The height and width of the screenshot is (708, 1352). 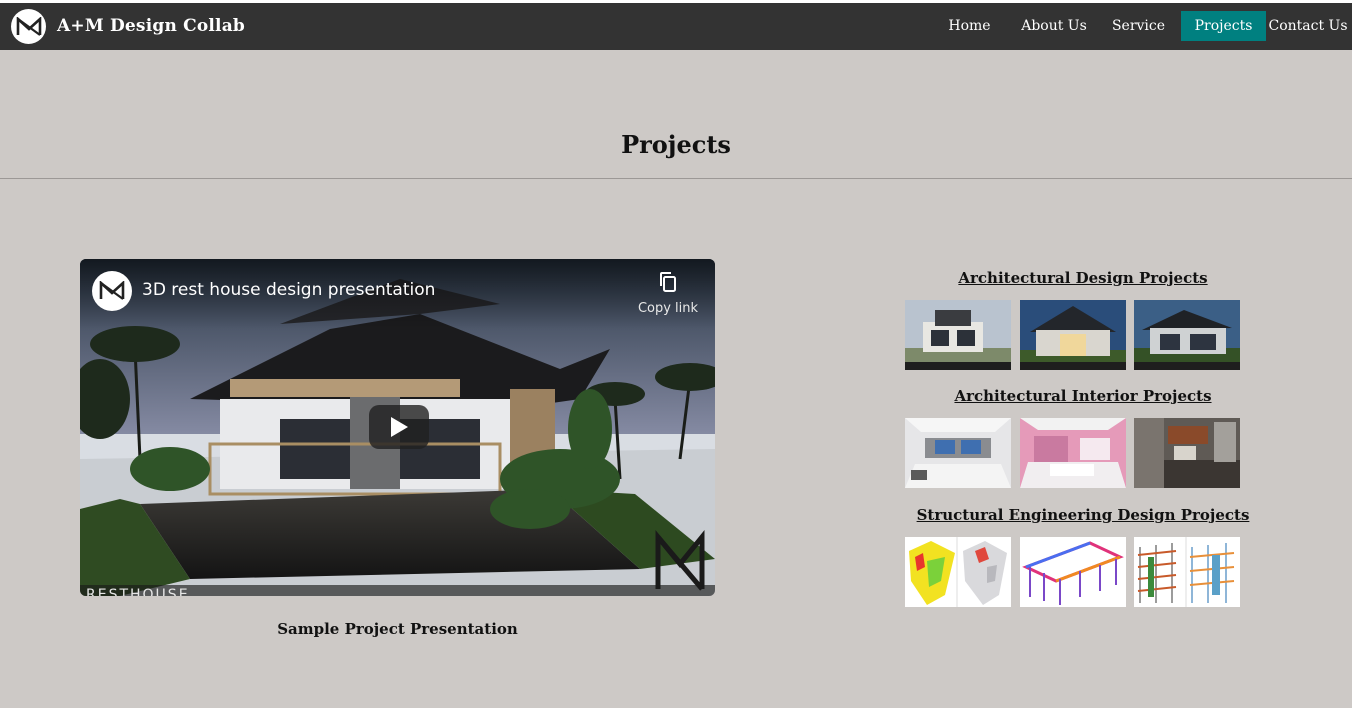 What do you see at coordinates (1187, 453) in the screenshot?
I see `thumb-kitchen` at bounding box center [1187, 453].